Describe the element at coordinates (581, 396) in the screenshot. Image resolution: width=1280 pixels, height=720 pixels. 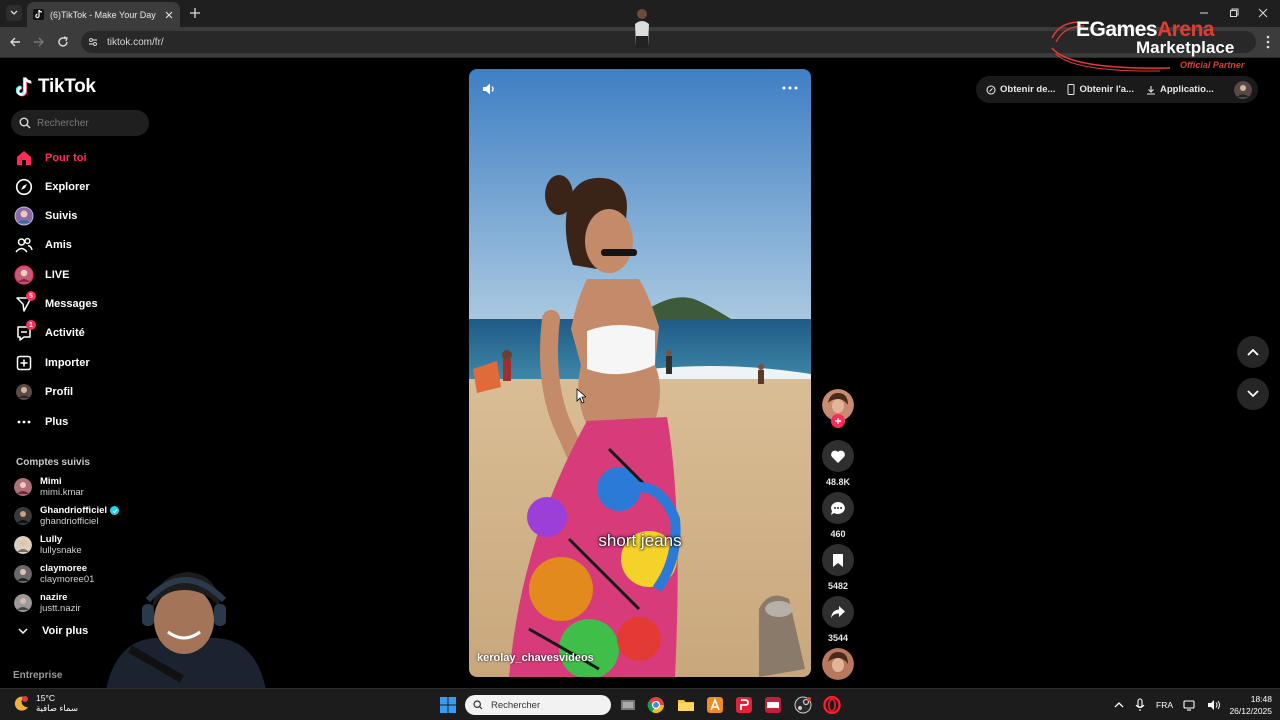
I see `mouse-cursor-icon` at that location.